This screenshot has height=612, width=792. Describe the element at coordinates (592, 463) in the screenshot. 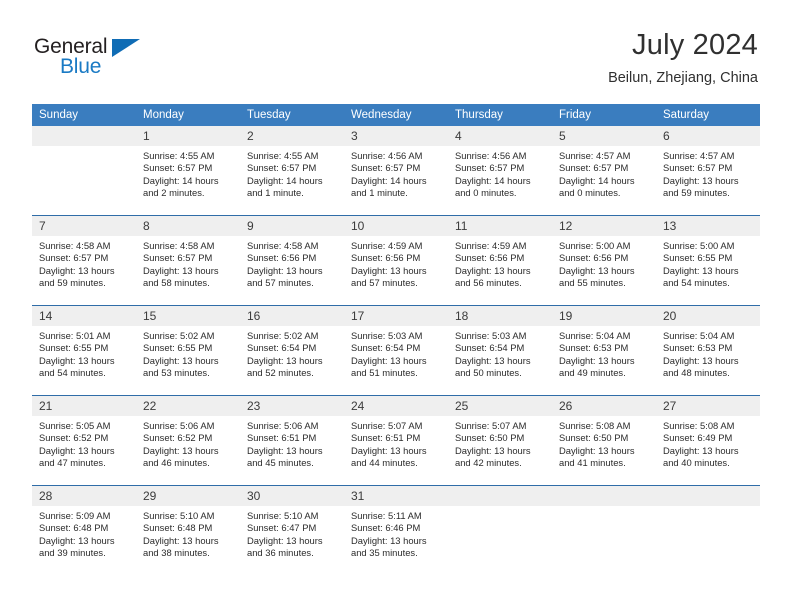

I see `daylight-duration-line2: and 41 minutes.` at that location.